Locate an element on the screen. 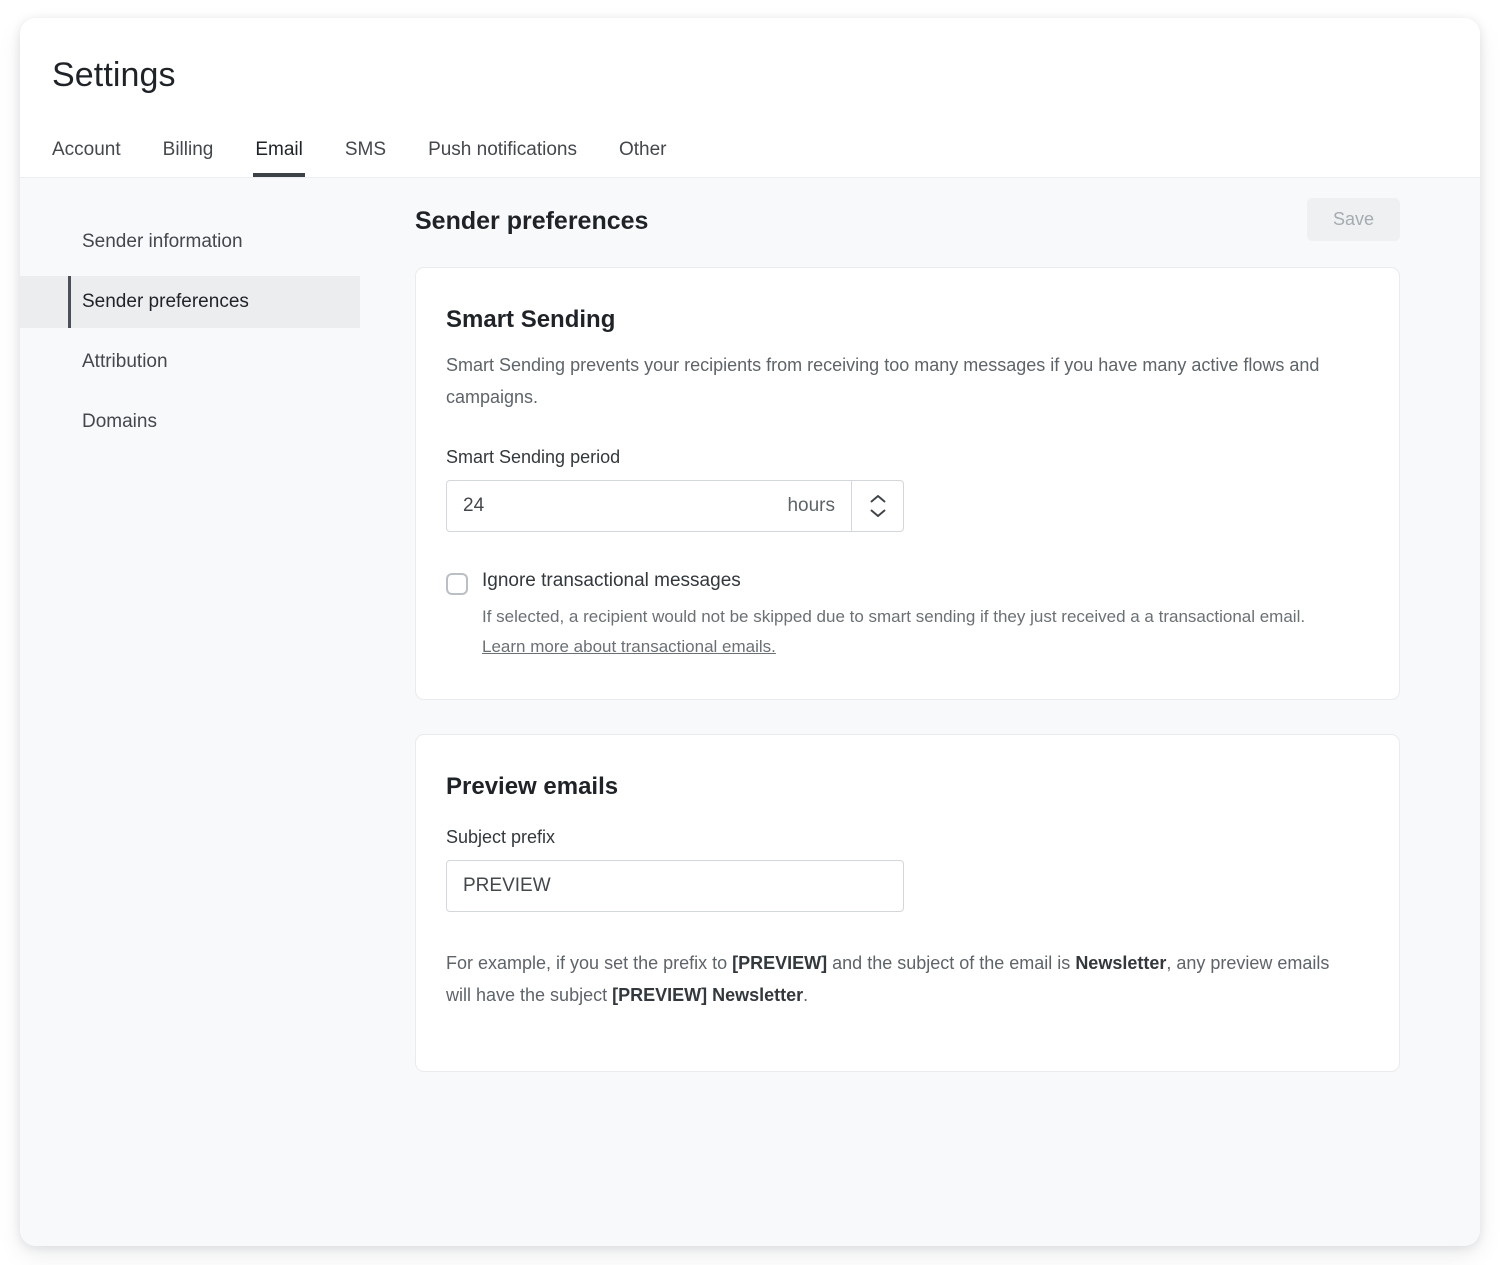  main-header: Sender preferences Save is located at coordinates (907, 219).